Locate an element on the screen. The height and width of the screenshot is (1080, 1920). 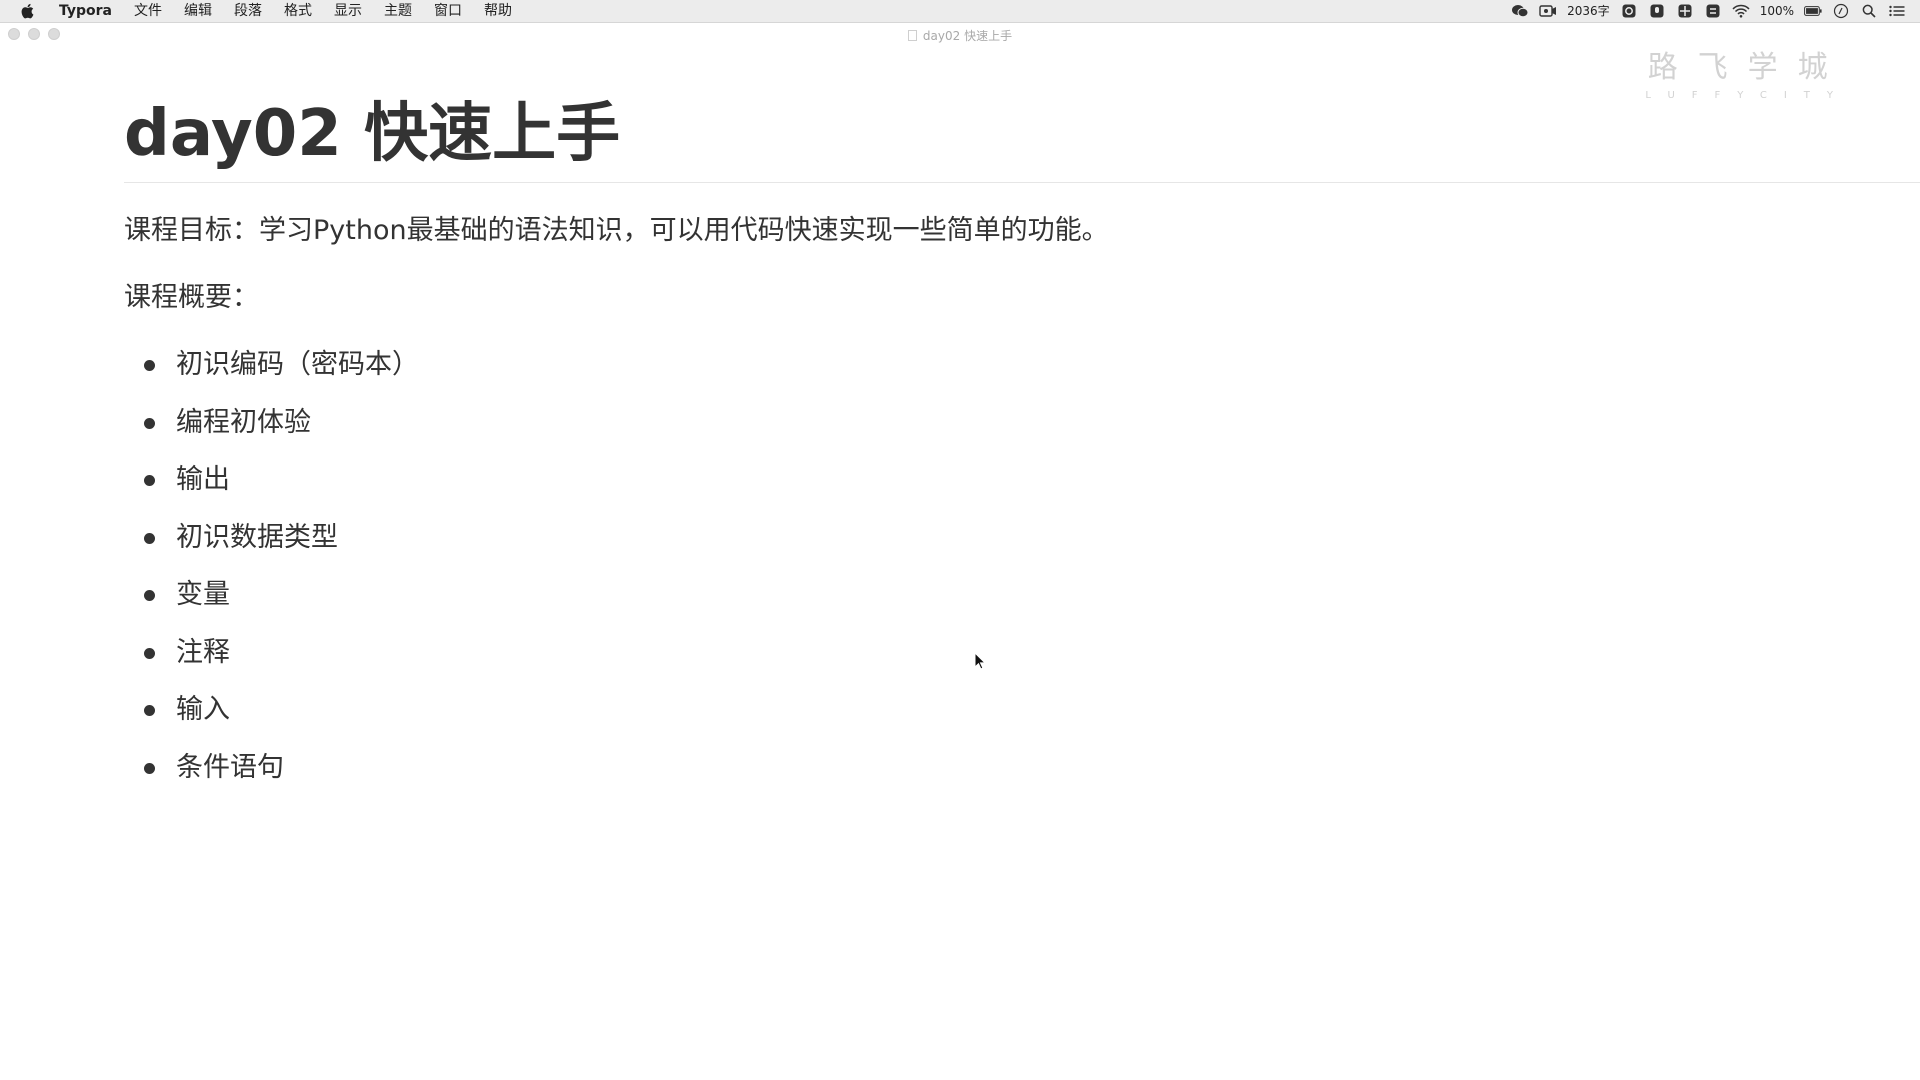
list-item: 初识数据类型 is located at coordinates (1022, 538).